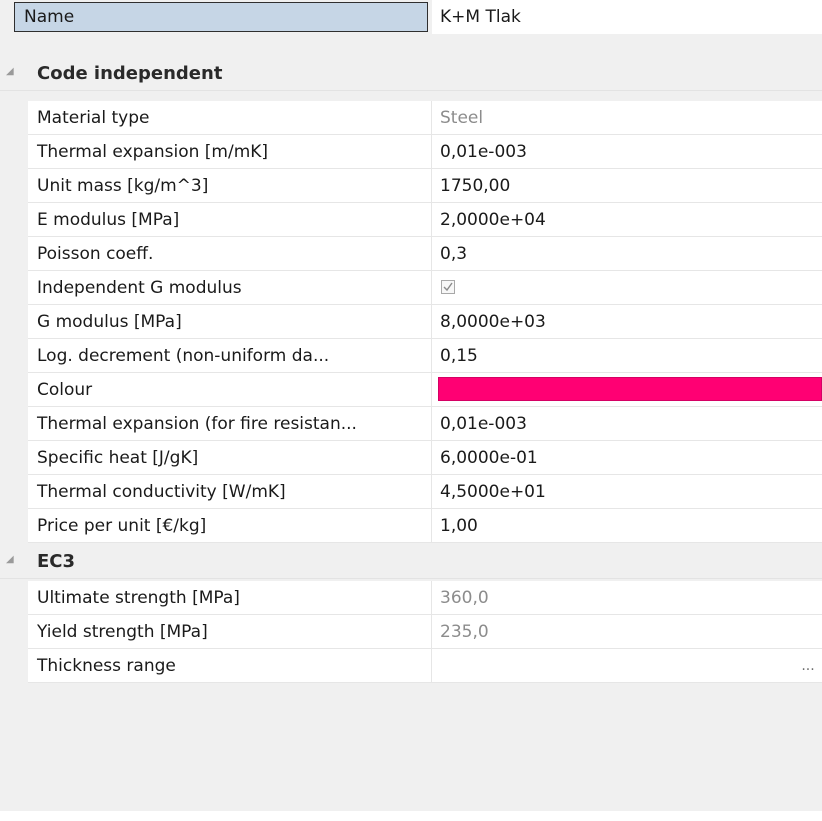 This screenshot has height=821, width=822. I want to click on row-price-per-unit: Price per unit [€/kg] 1,00, so click(411, 526).